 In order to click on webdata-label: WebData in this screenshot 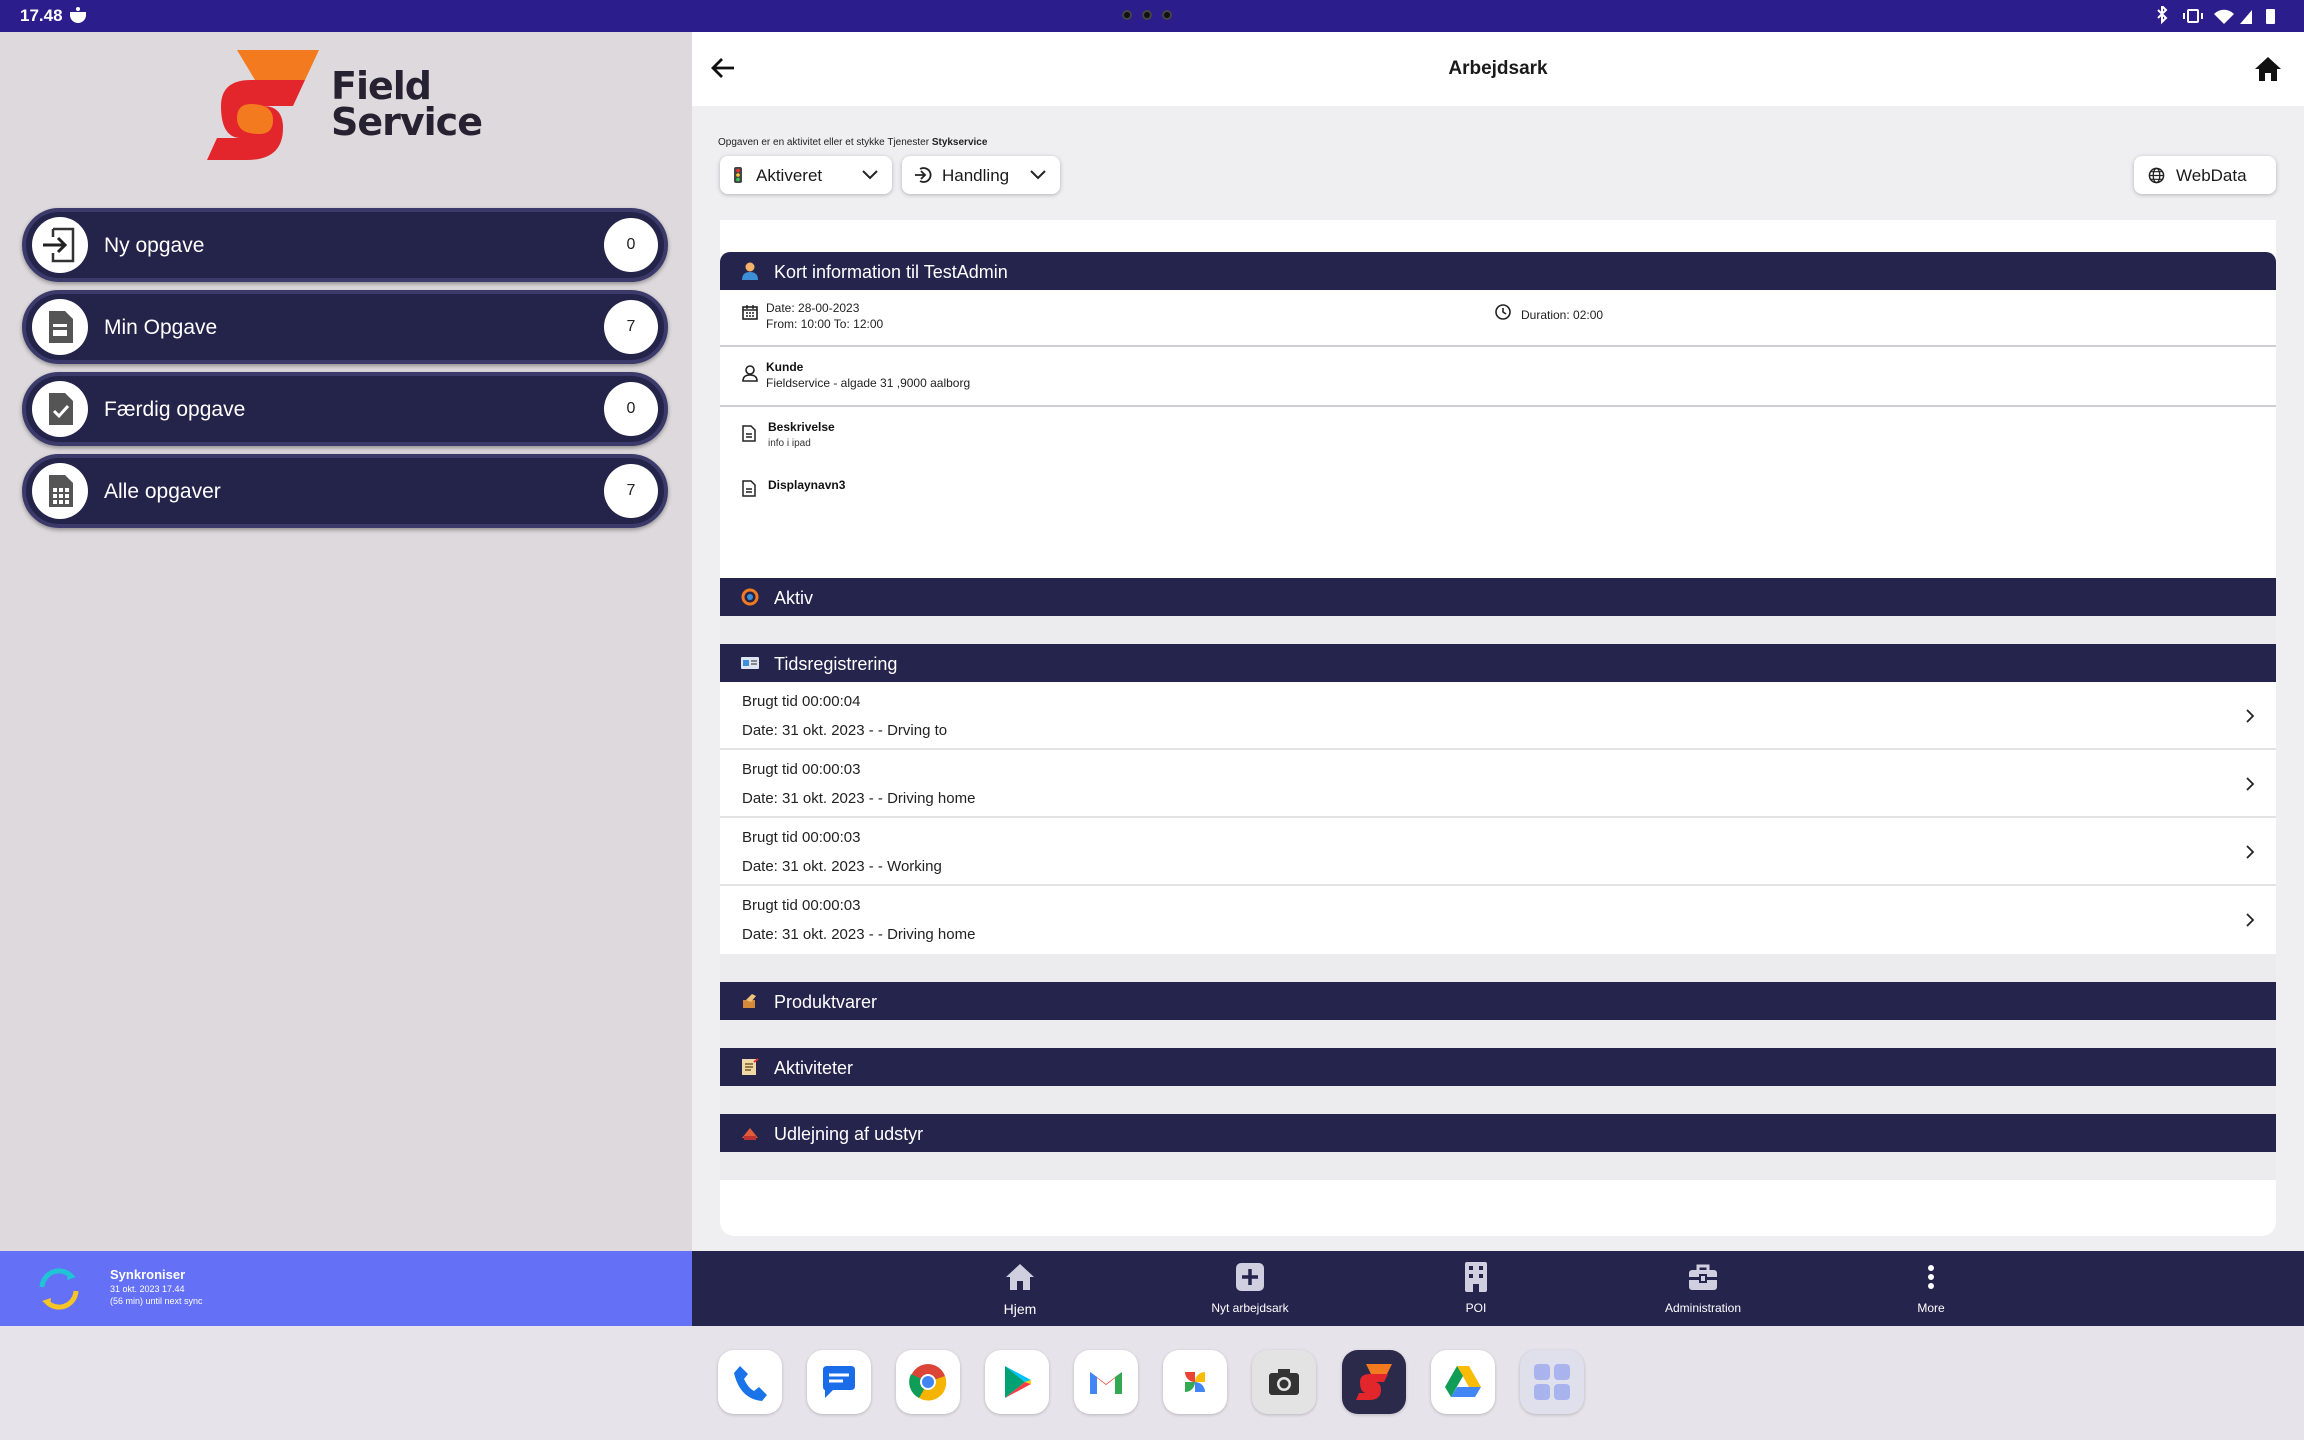, I will do `click(2211, 175)`.